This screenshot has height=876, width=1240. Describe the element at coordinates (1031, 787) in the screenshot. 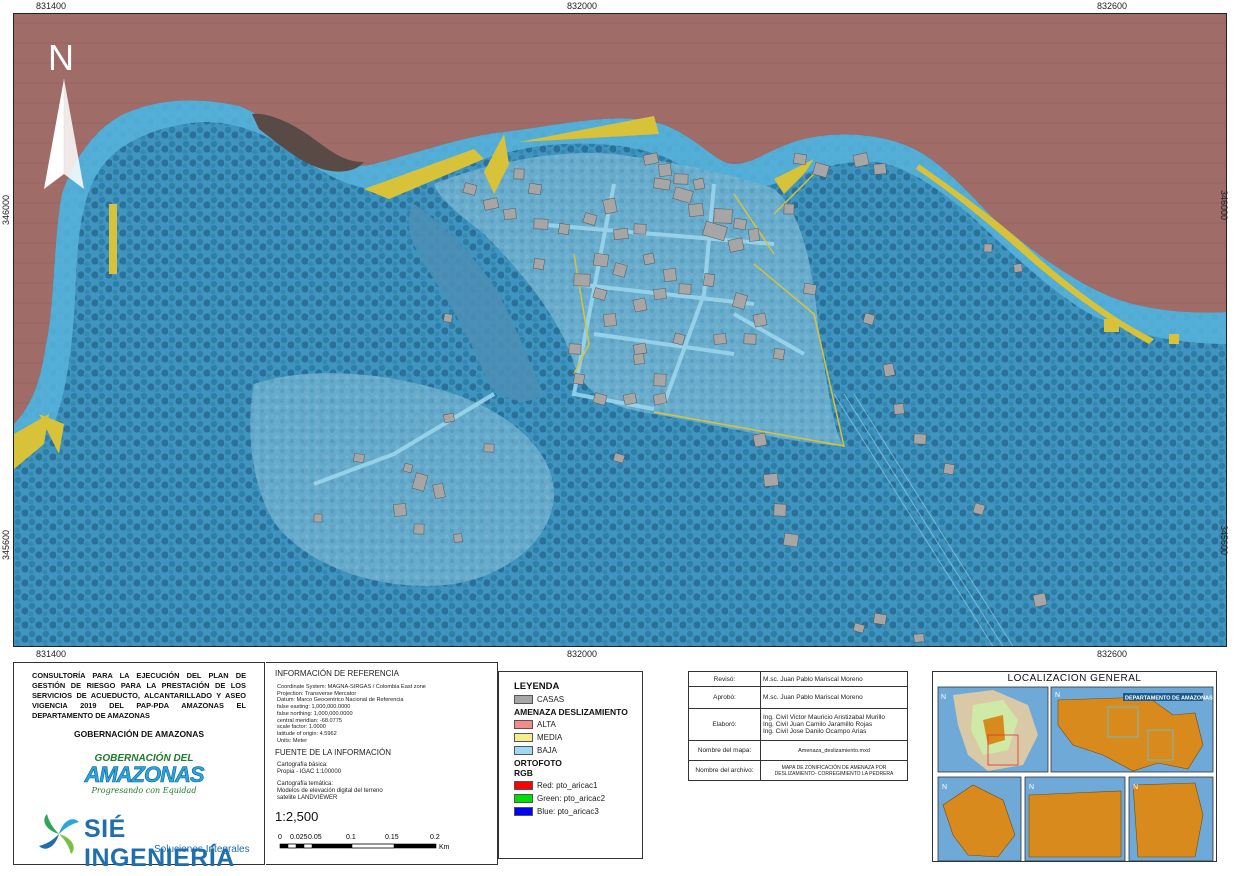

I see `inset4-north: N` at that location.